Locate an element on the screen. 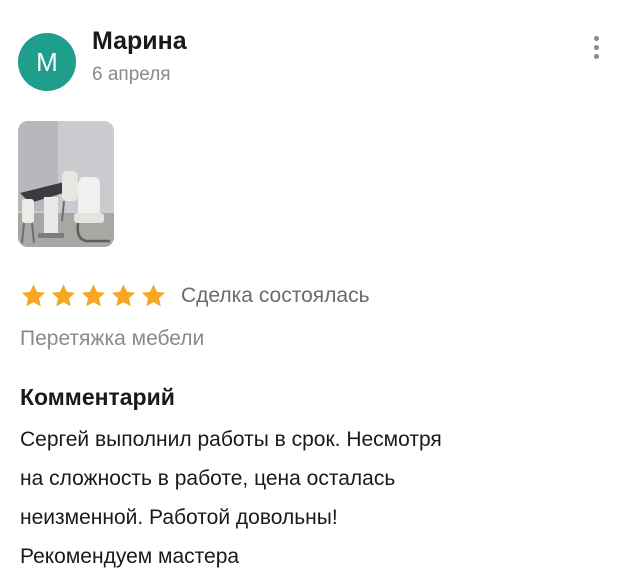 This screenshot has height=588, width=621. comment-heading: Комментарий is located at coordinates (97, 397).